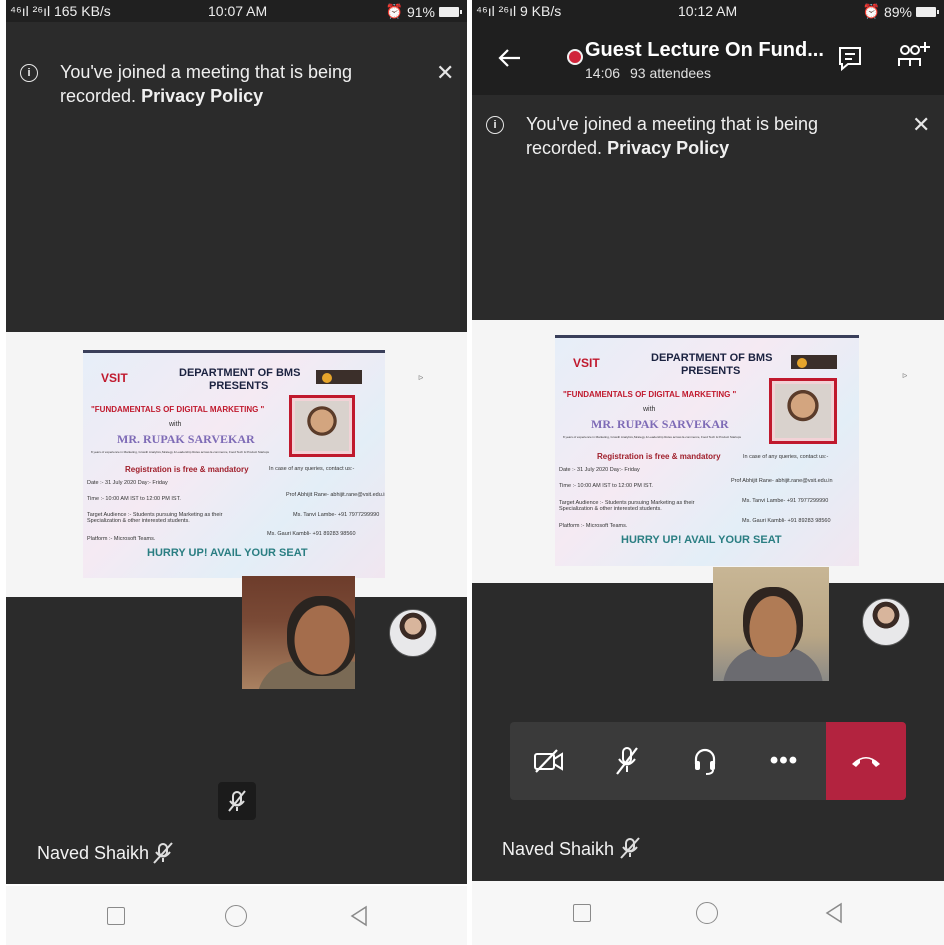 This screenshot has width=944, height=945. I want to click on recording-indicator, so click(575, 57).